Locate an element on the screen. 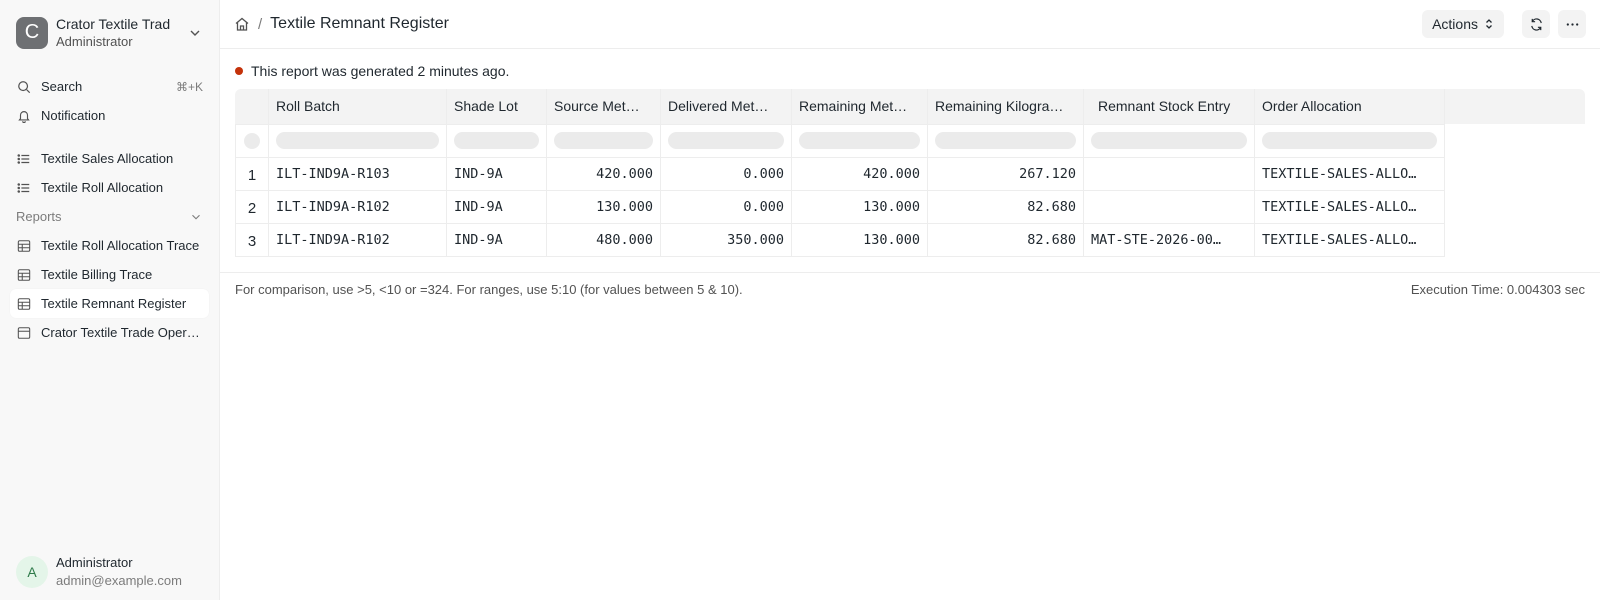 This screenshot has height=600, width=1600. actions-button: Actions is located at coordinates (1463, 24).